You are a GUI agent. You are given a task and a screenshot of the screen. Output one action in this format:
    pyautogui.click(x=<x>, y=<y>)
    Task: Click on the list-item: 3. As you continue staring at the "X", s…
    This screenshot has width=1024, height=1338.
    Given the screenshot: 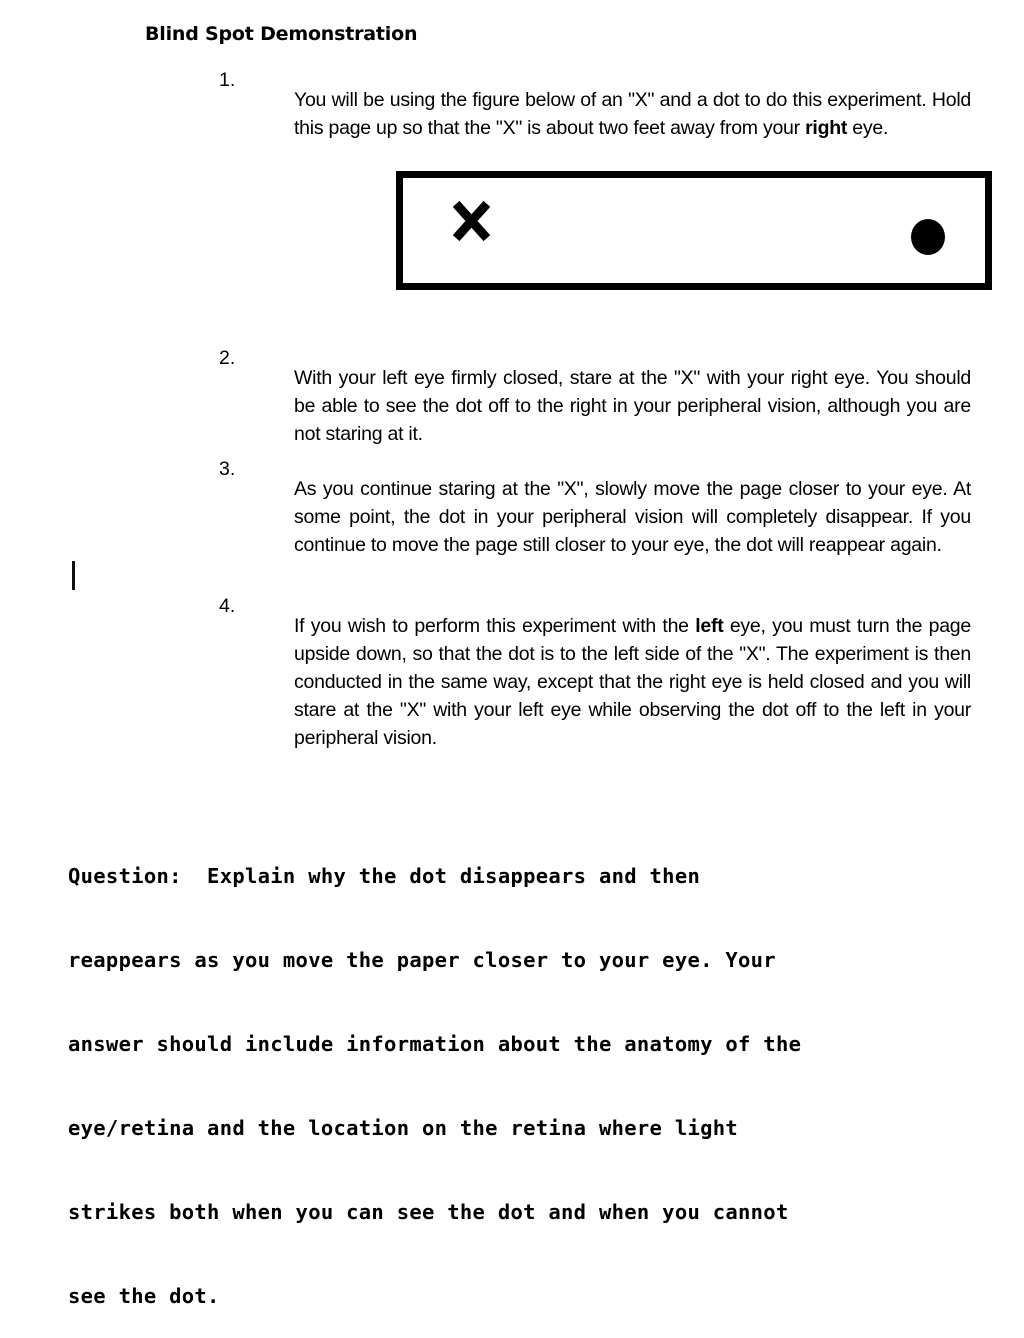 What is the action you would take?
    pyautogui.click(x=595, y=516)
    